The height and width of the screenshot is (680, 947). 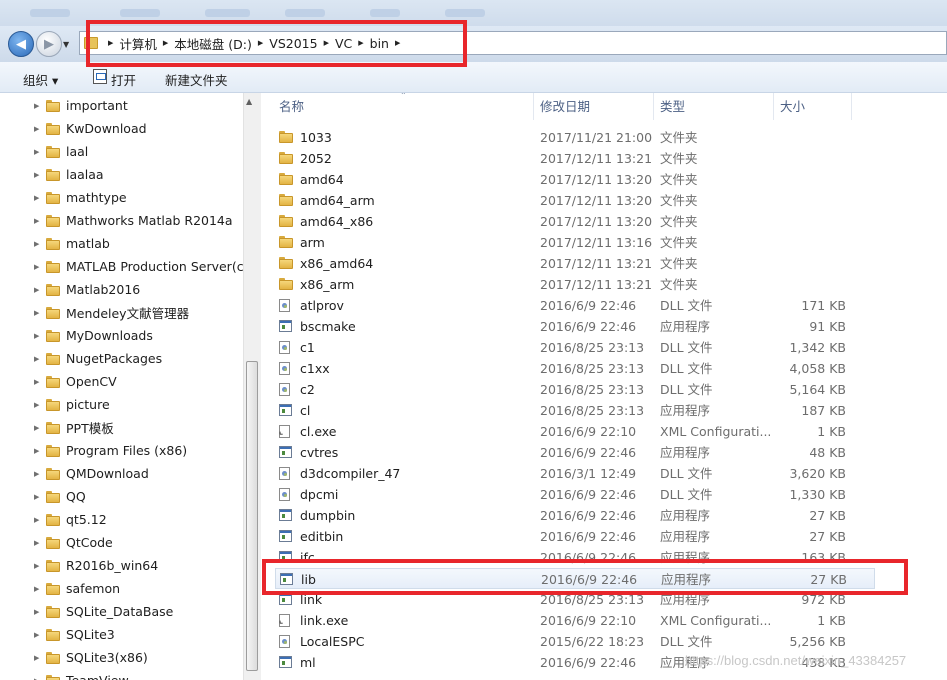 I want to click on new-folder-button: 新建文件夹, so click(x=196, y=79).